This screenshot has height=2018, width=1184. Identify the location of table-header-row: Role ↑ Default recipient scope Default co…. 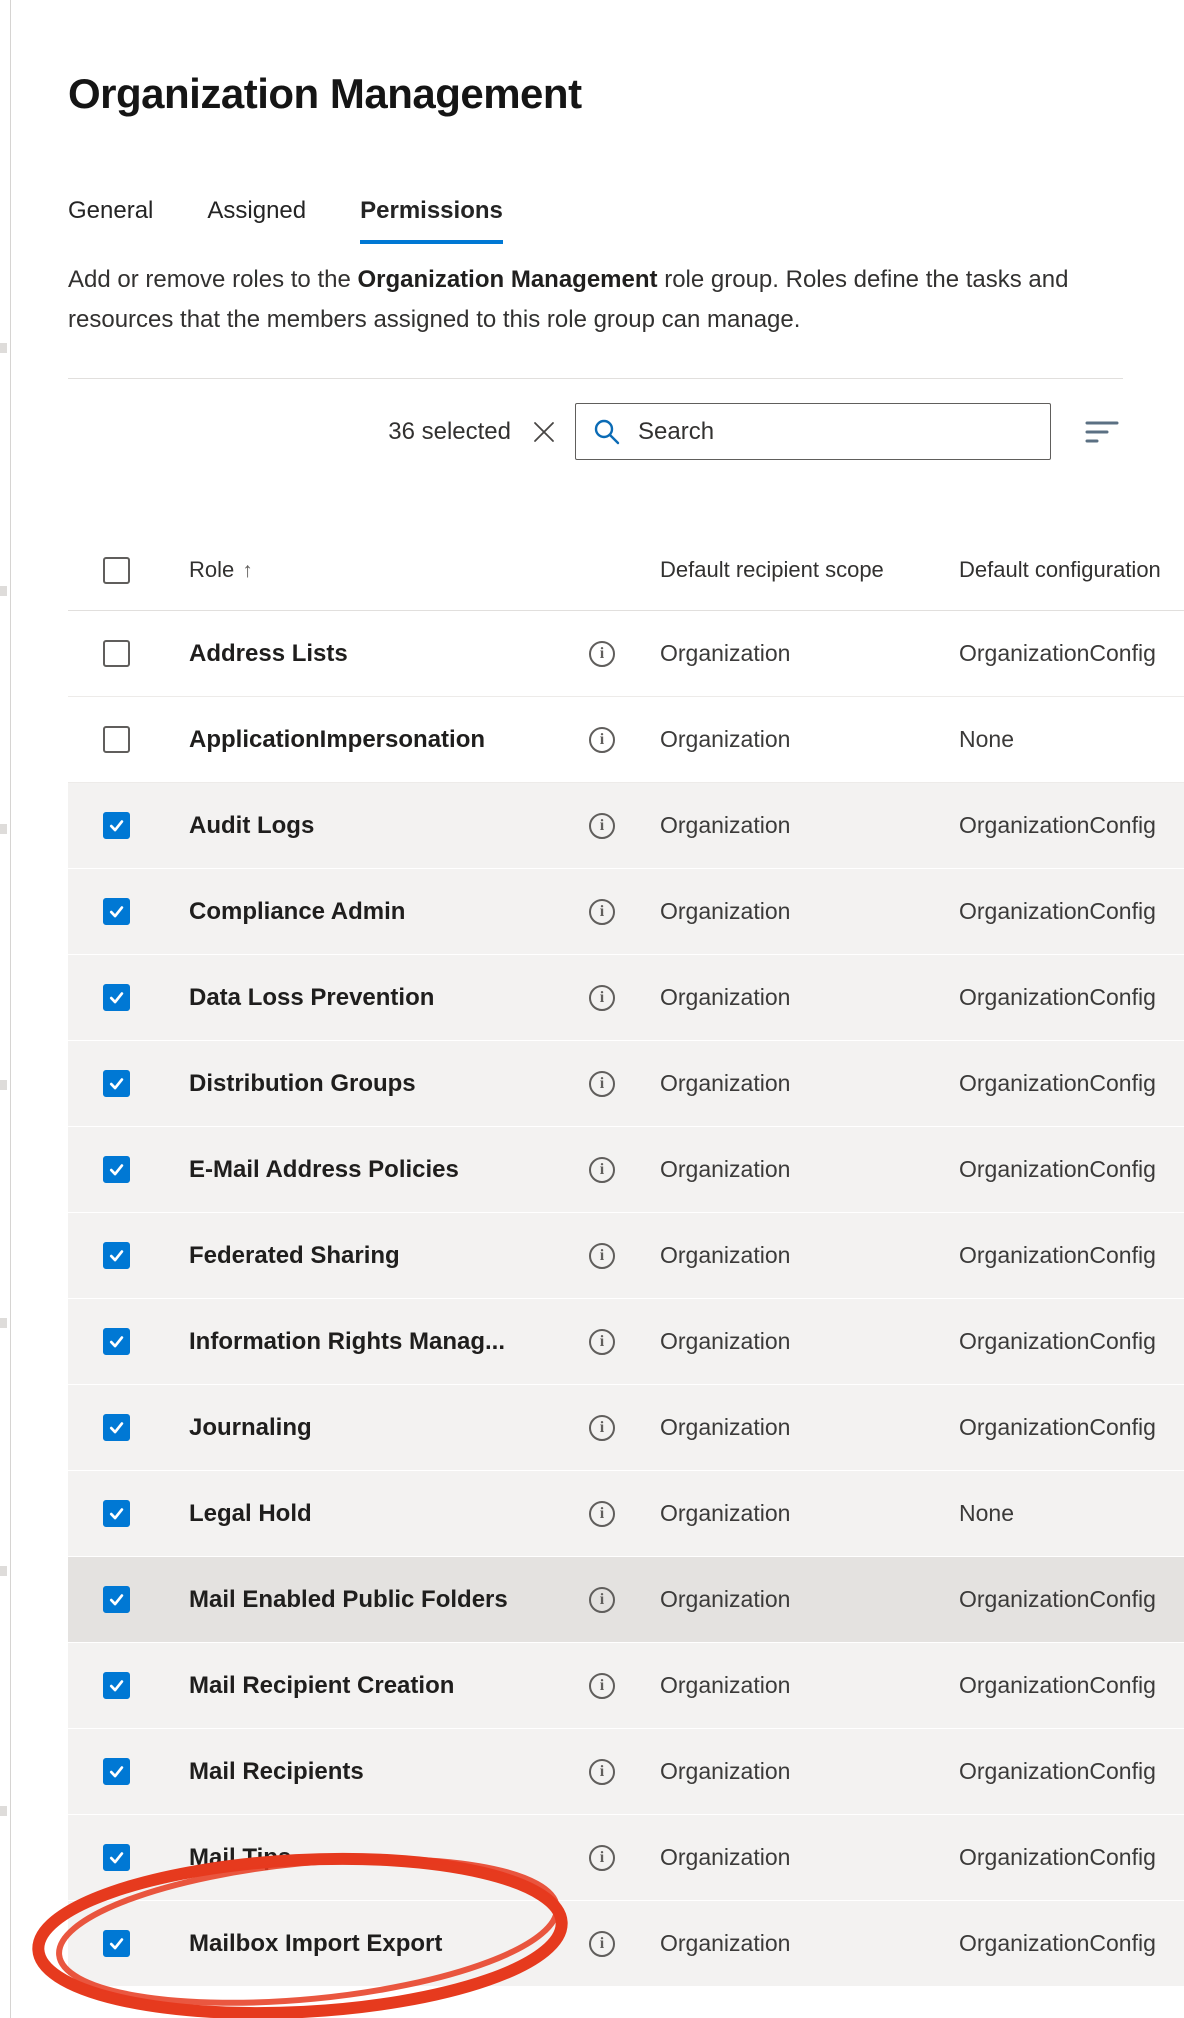
(626, 570).